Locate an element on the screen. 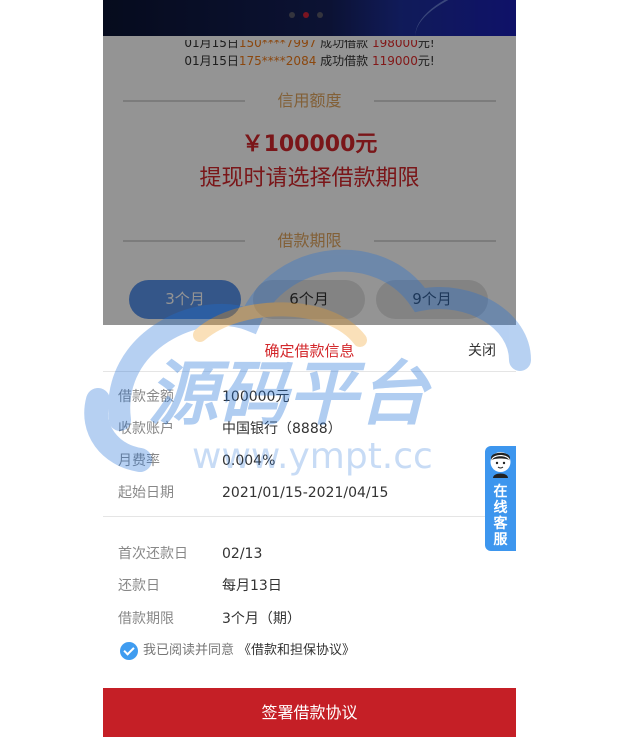  cs-char: 在 is located at coordinates (500, 492).